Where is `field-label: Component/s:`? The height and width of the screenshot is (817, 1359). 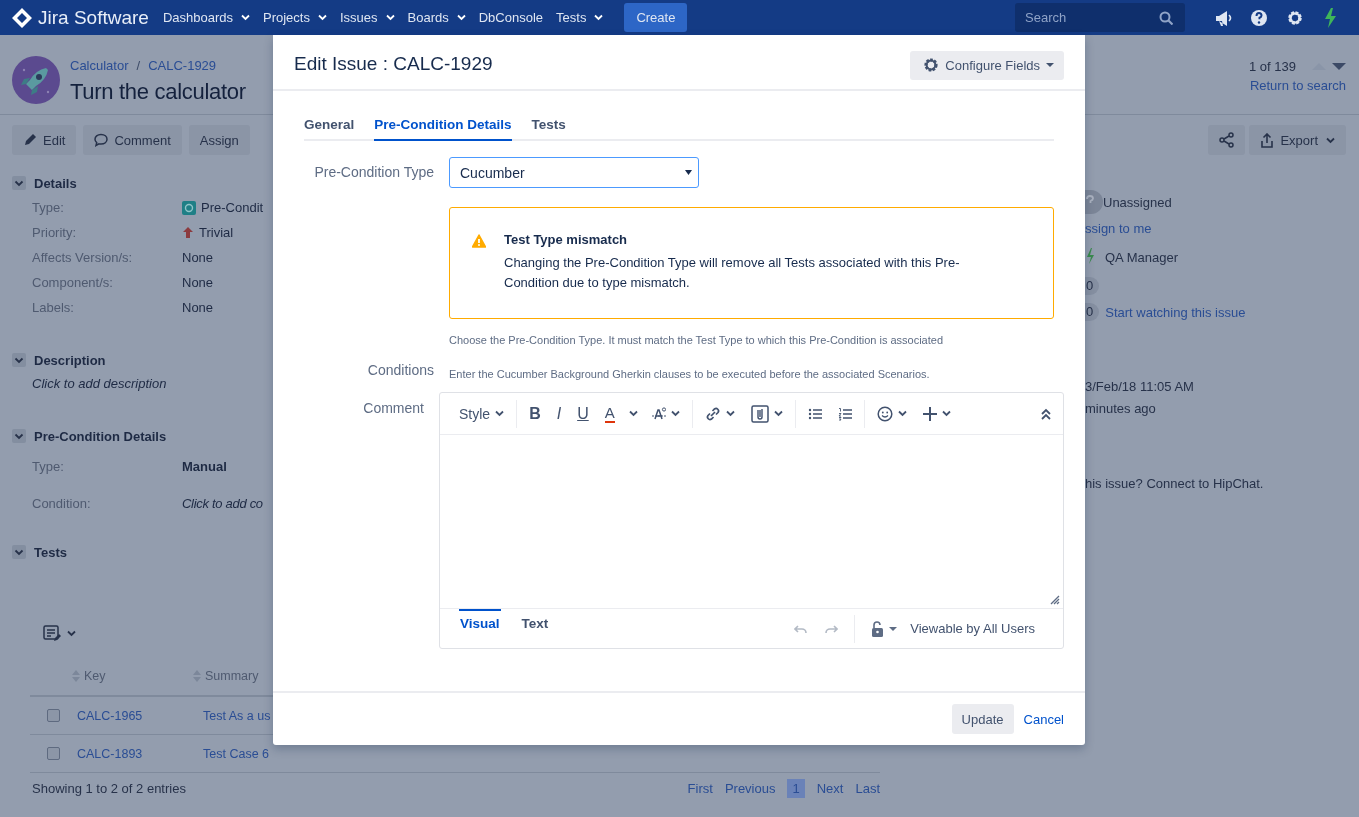
field-label: Component/s: is located at coordinates (73, 282).